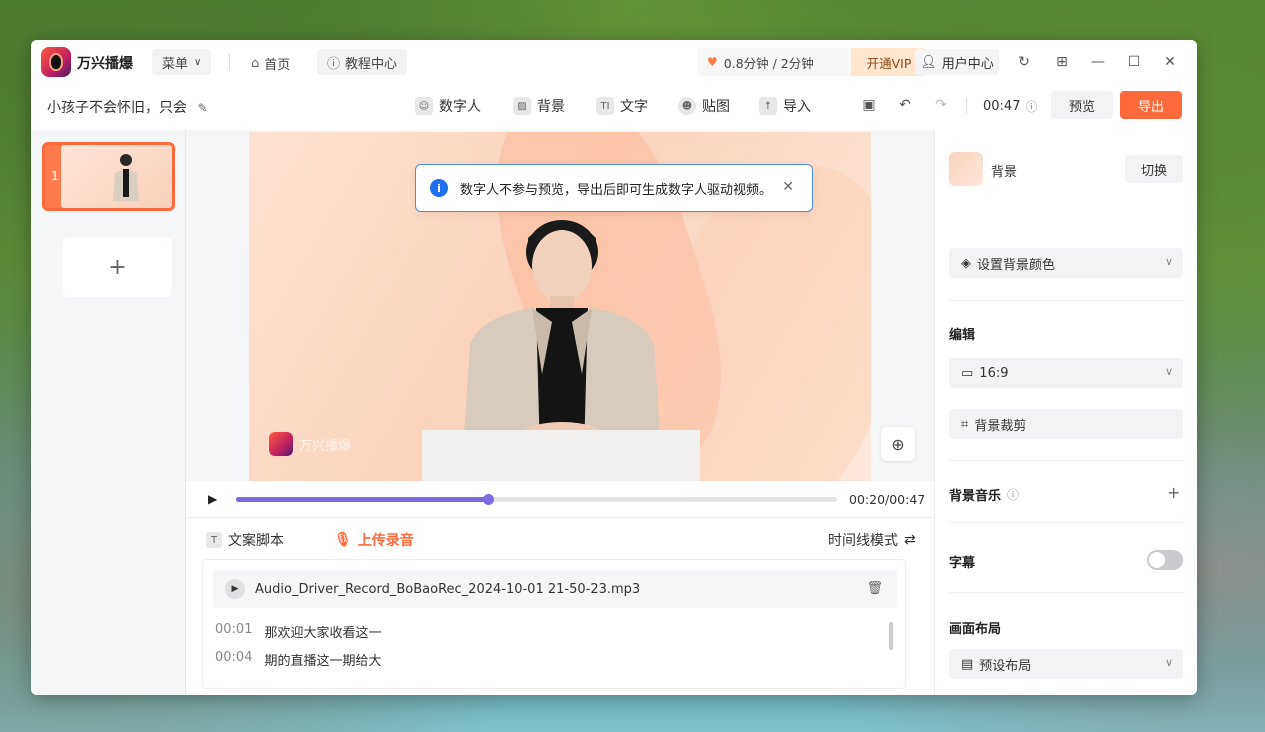 The image size is (1265, 732). What do you see at coordinates (56, 62) in the screenshot?
I see `app-logo-icon` at bounding box center [56, 62].